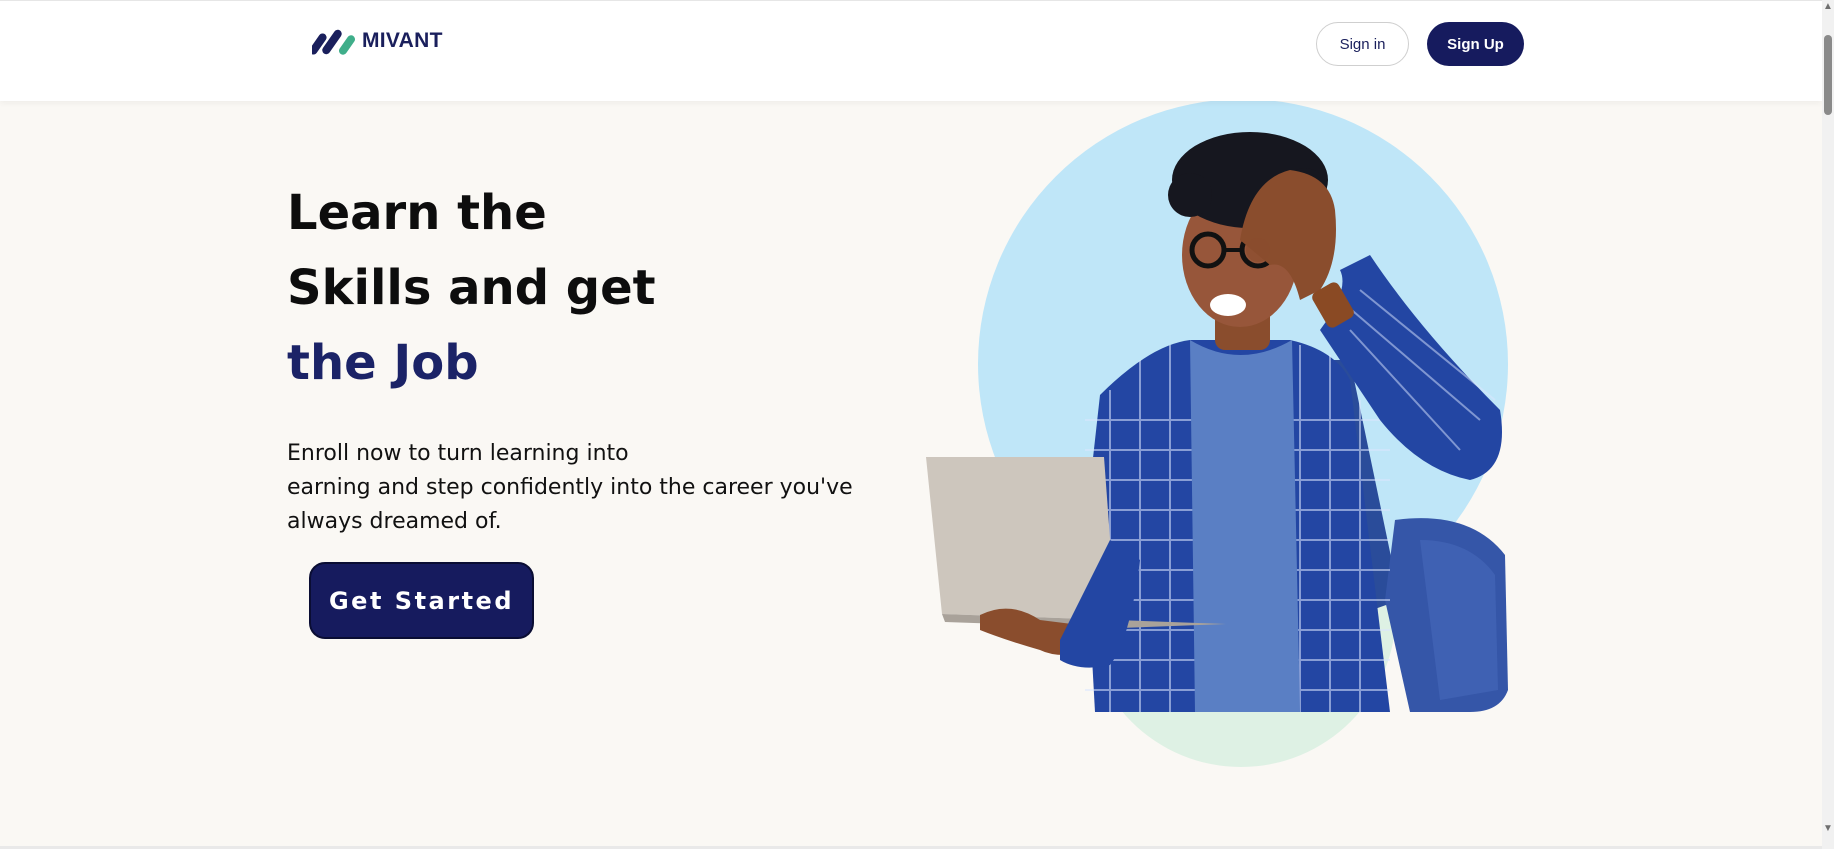 Image resolution: width=1834 pixels, height=849 pixels. What do you see at coordinates (417, 213) in the screenshot?
I see `hero-heading-line-1: Learn the` at bounding box center [417, 213].